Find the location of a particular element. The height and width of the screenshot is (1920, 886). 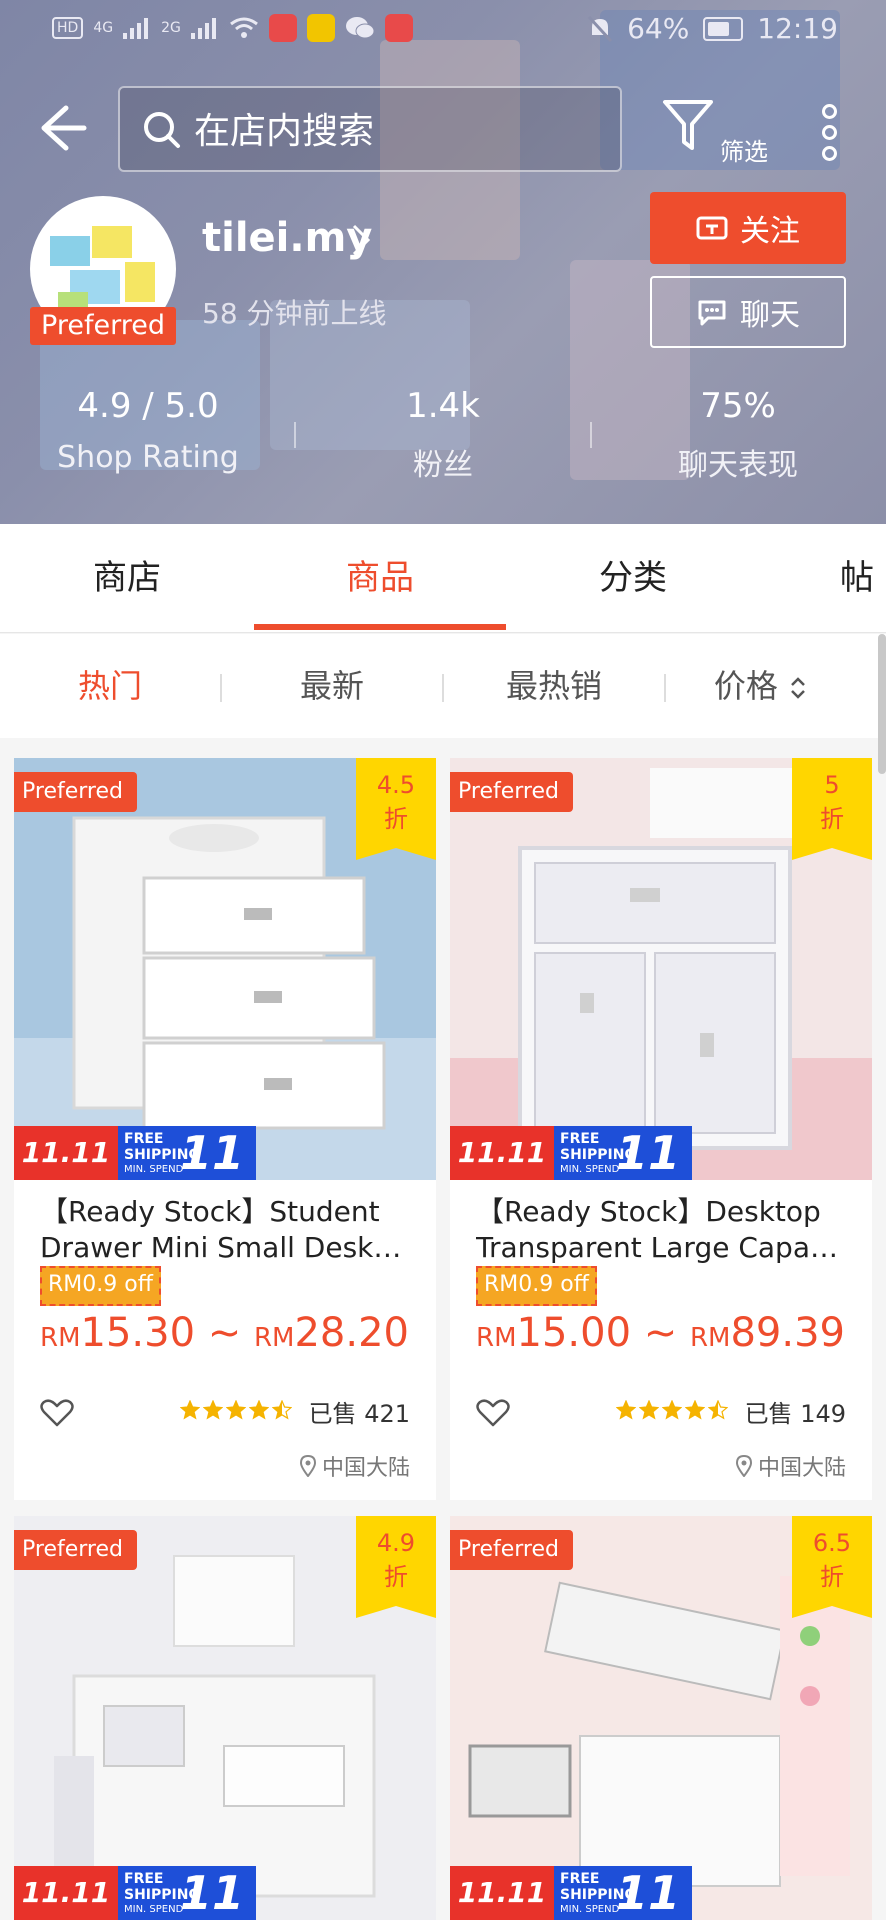

sort-price: 价格 is located at coordinates (761, 686).